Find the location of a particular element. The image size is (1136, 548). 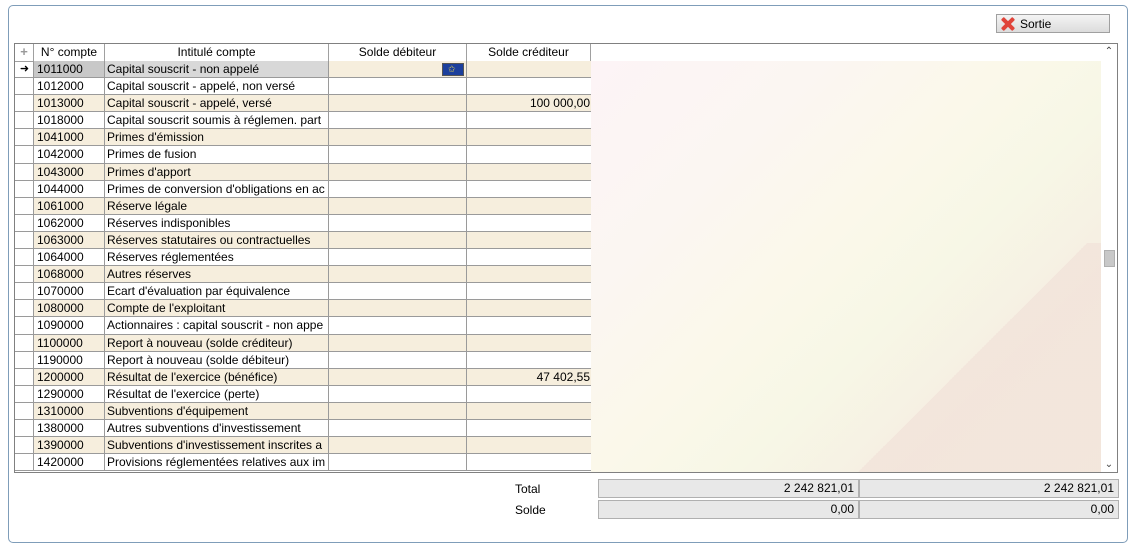

credit-cell: 47 402,55 is located at coordinates (529, 376).